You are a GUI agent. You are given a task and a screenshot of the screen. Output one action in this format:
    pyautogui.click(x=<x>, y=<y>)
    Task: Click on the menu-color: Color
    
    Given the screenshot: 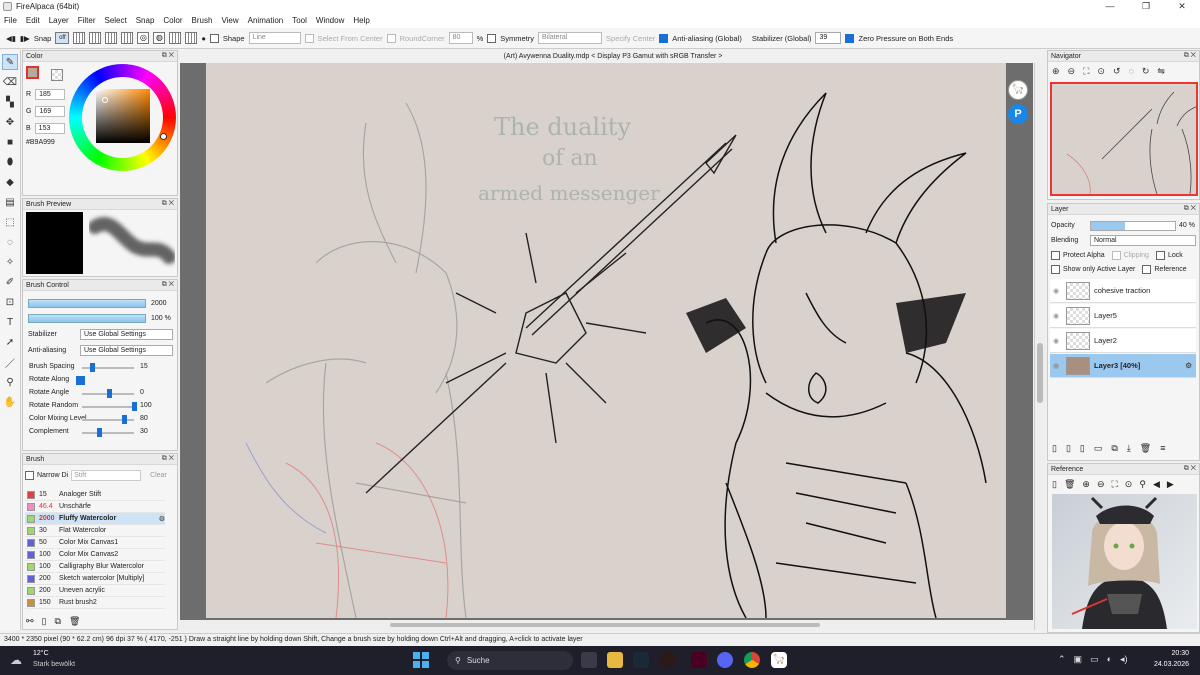 What is the action you would take?
    pyautogui.click(x=172, y=20)
    